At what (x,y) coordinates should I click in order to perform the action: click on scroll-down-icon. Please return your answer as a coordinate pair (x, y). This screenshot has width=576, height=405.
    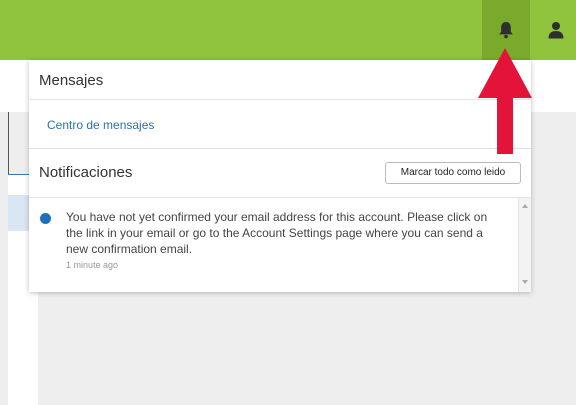
    Looking at the image, I should click on (525, 282).